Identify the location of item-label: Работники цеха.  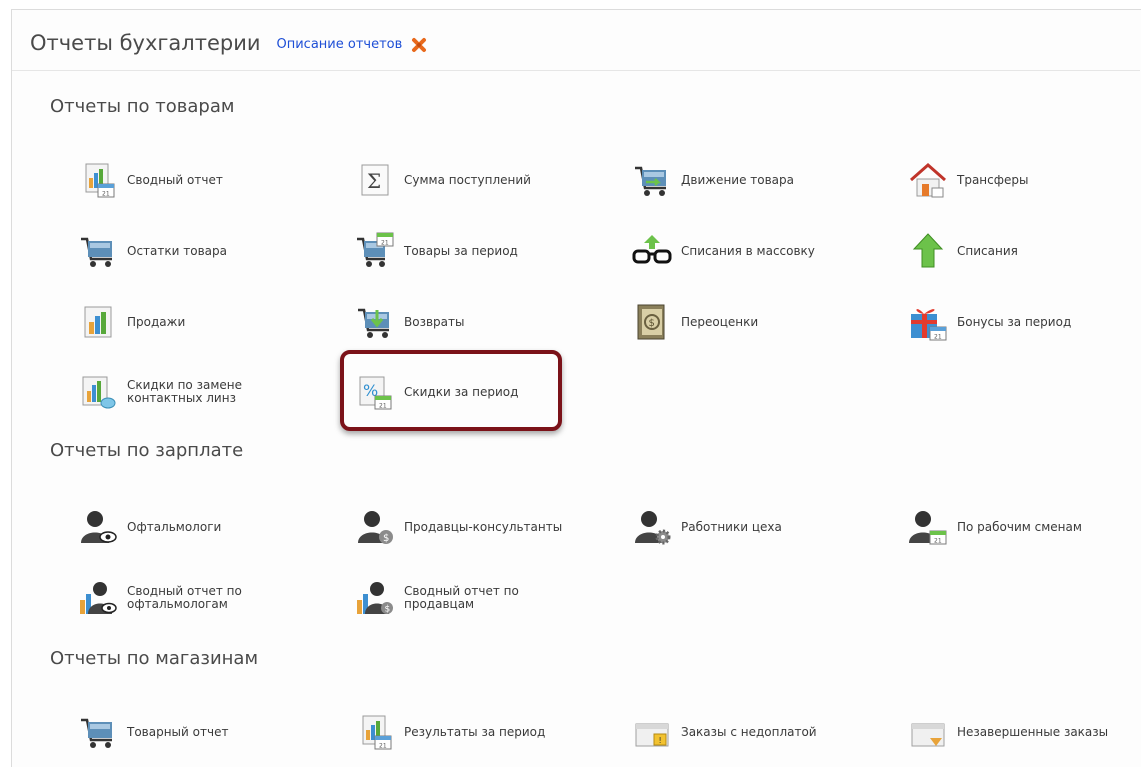
(731, 526).